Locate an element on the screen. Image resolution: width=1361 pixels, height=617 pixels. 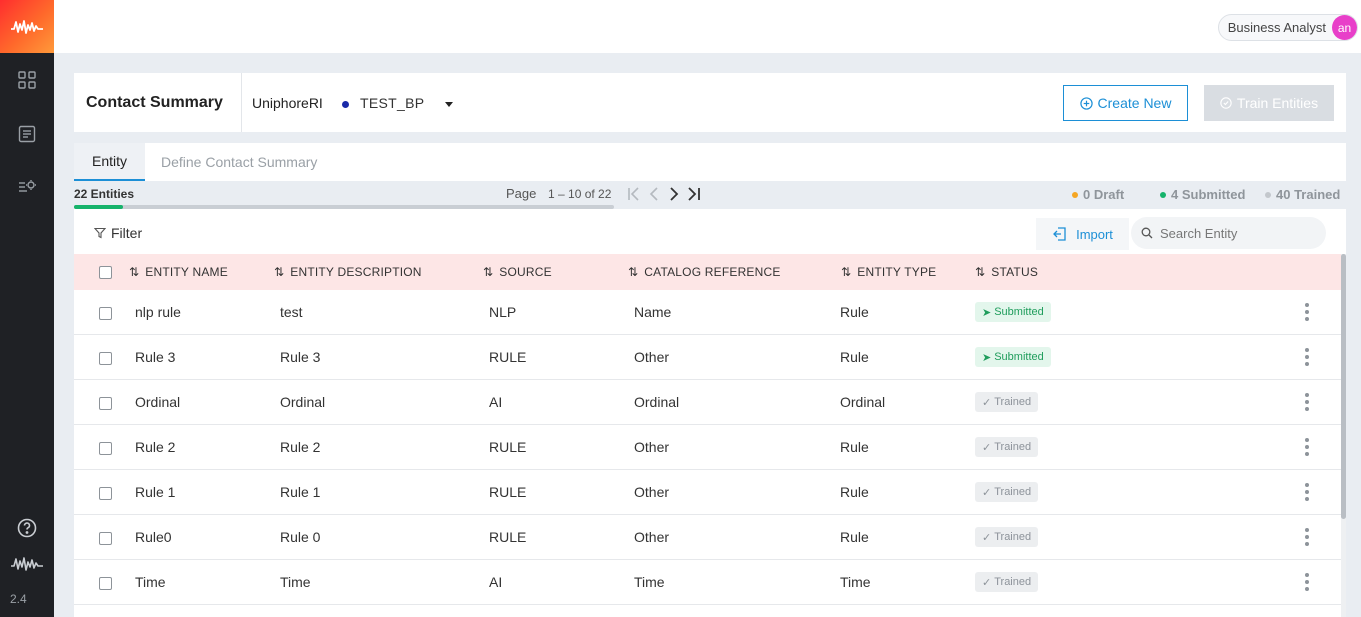
header-divider is located at coordinates (241, 102).